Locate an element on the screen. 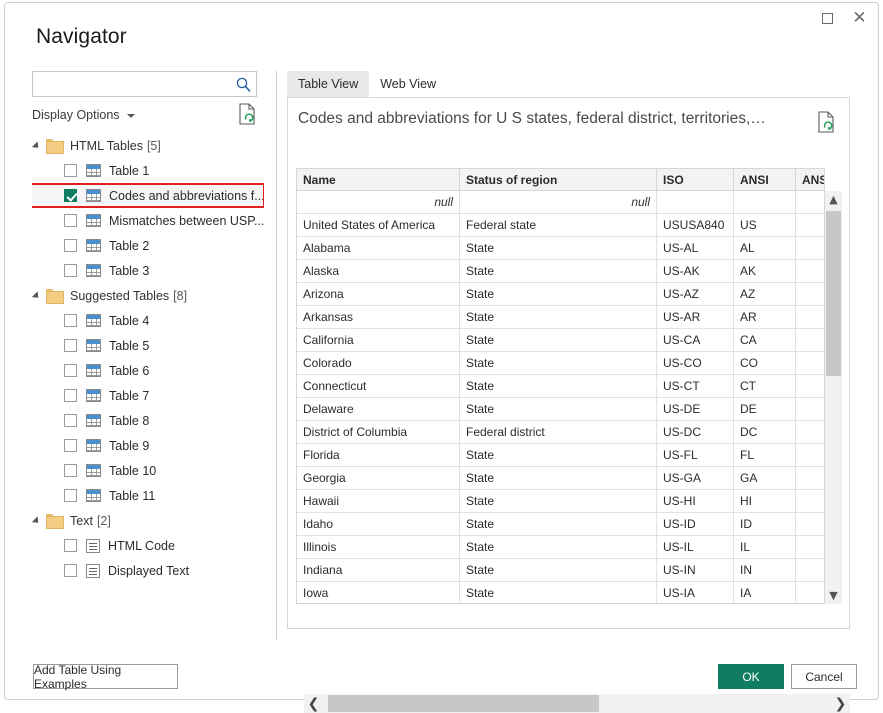  grid-column-header: ISO is located at coordinates (695, 179).